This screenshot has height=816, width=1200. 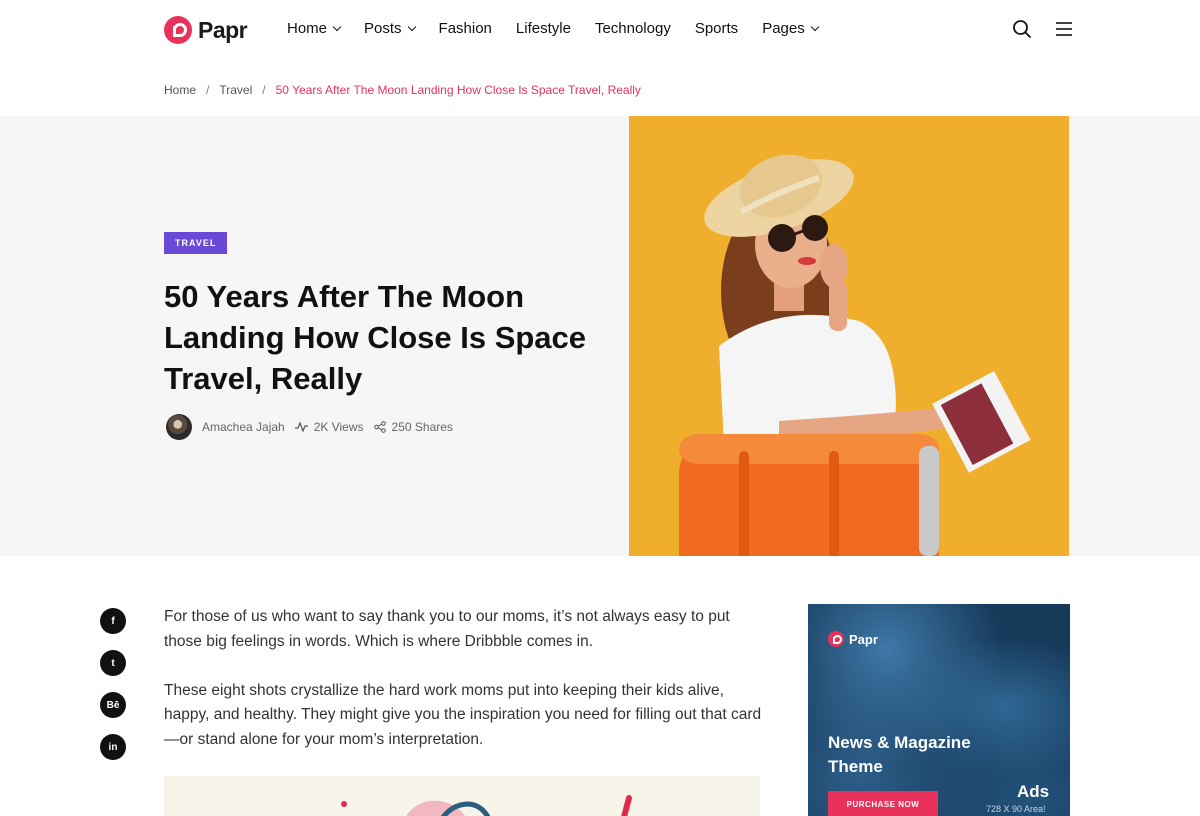 I want to click on breadcrumb-category: Travel, so click(x=235, y=90).